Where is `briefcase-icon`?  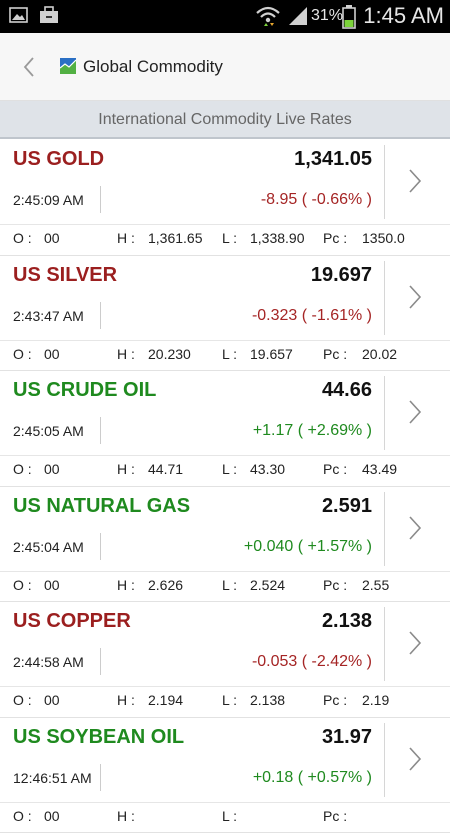 briefcase-icon is located at coordinates (49, 15).